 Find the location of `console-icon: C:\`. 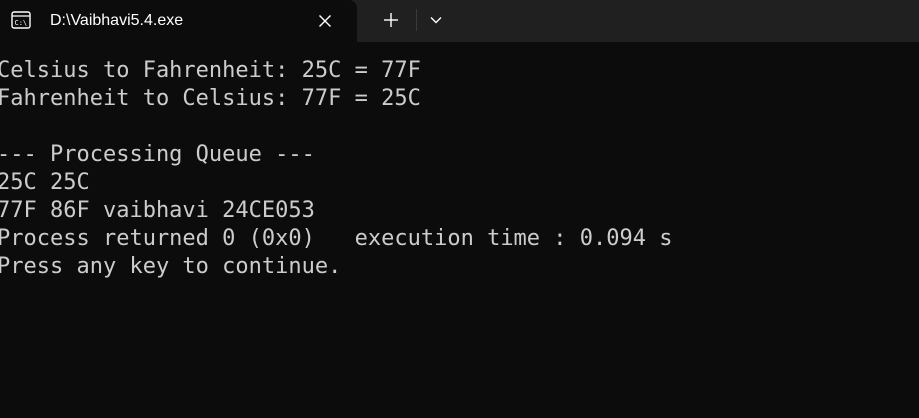

console-icon: C:\ is located at coordinates (21, 20).